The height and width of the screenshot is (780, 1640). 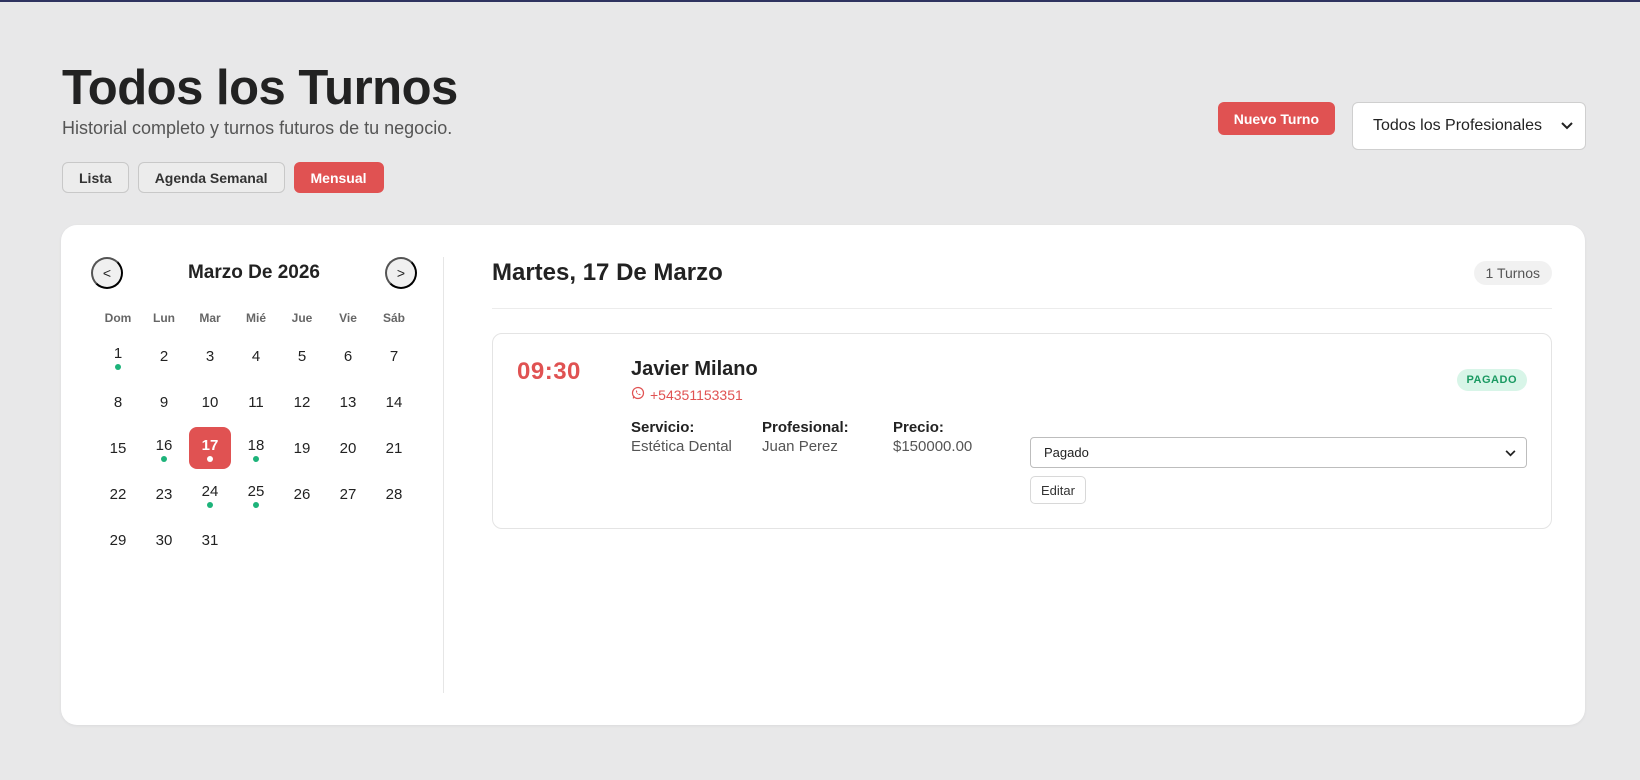 I want to click on new-appointment-button: Nuevo Turno, so click(x=1276, y=118).